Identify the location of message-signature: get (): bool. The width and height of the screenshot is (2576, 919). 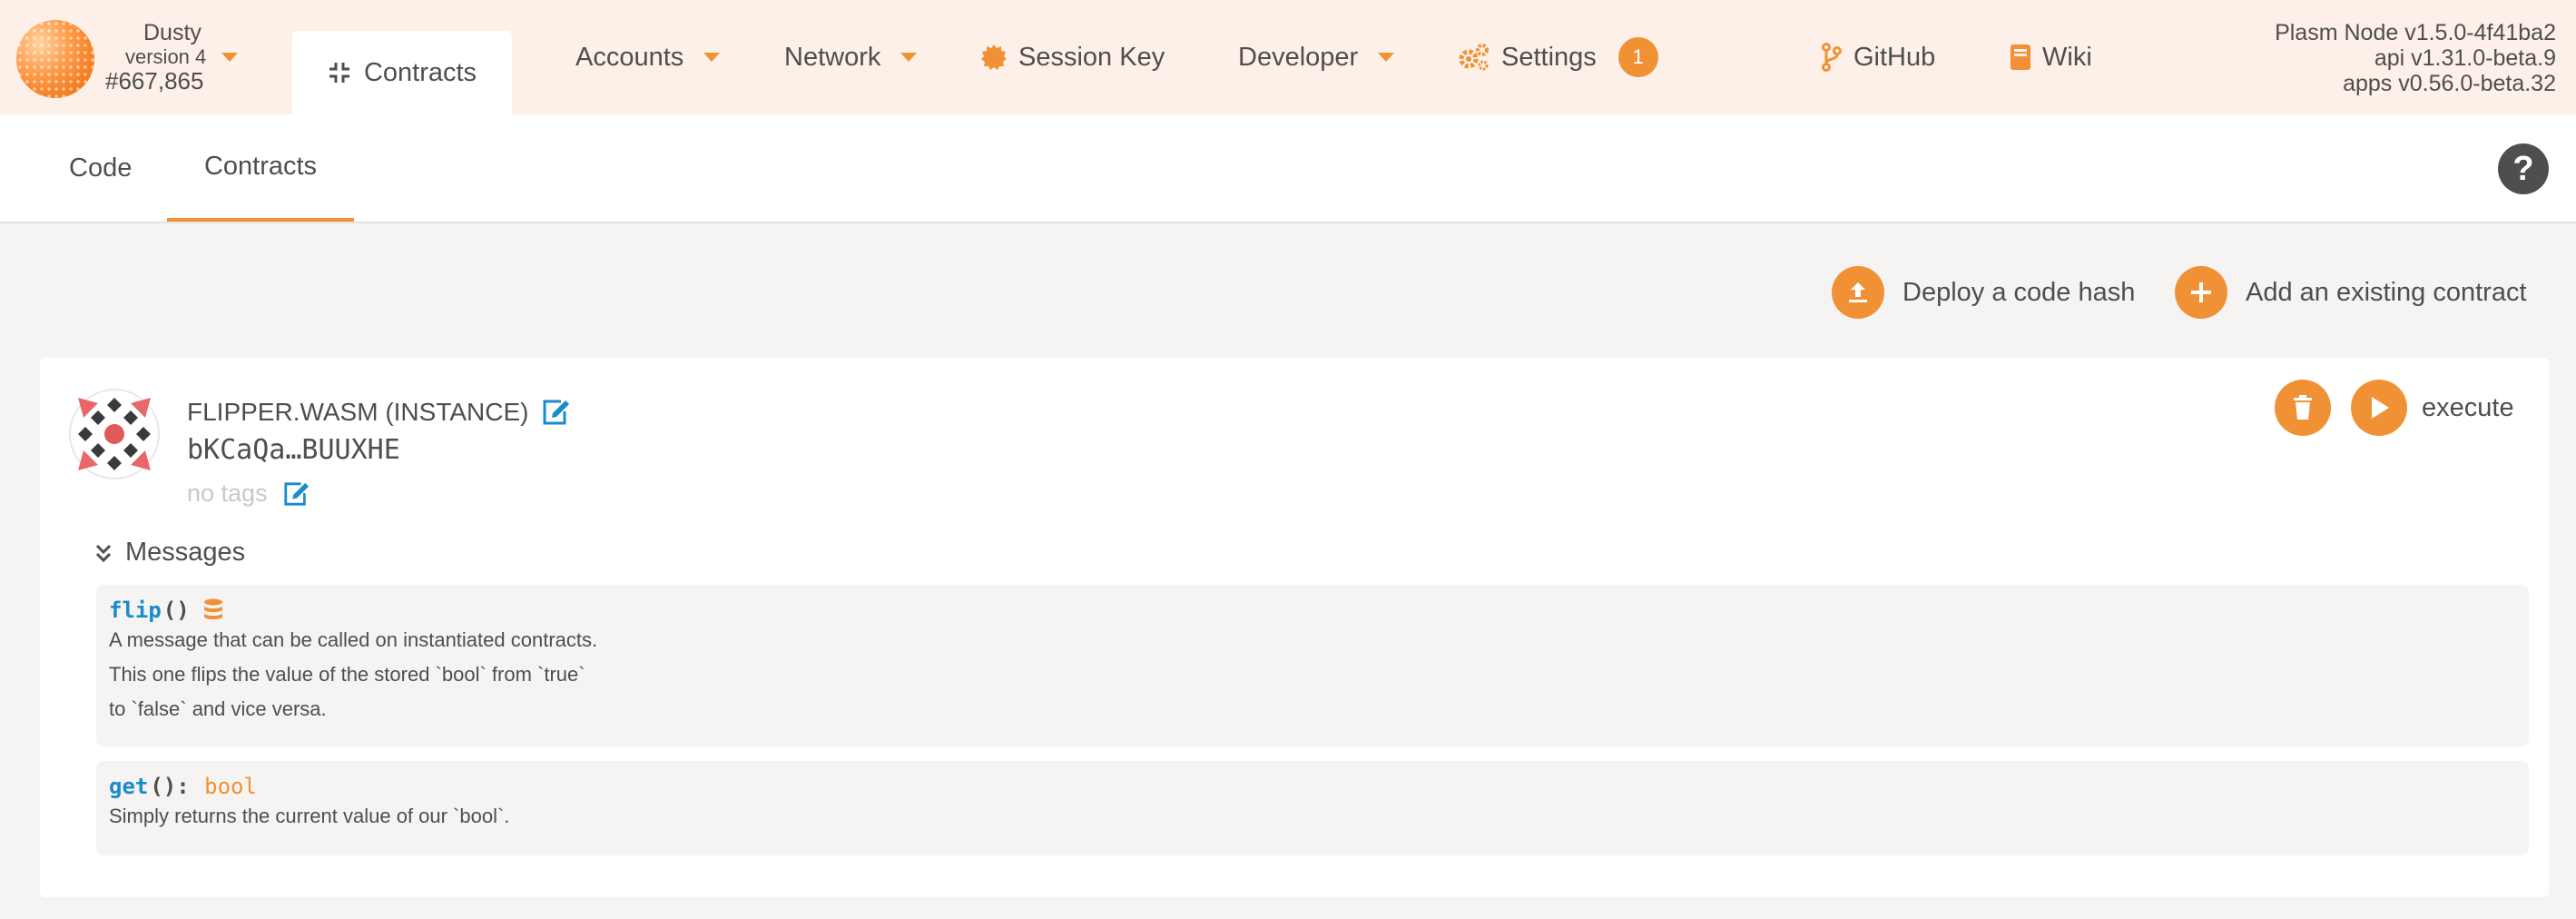
(1312, 786).